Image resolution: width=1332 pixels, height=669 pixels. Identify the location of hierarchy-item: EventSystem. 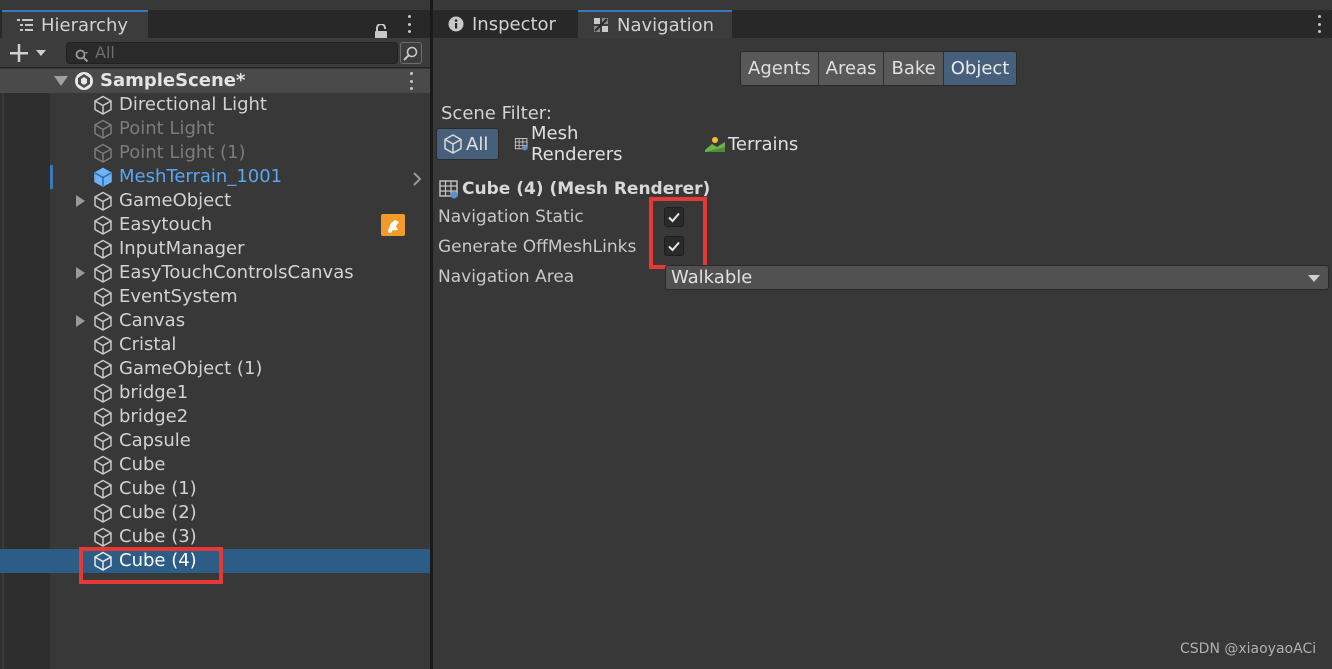
(215, 297).